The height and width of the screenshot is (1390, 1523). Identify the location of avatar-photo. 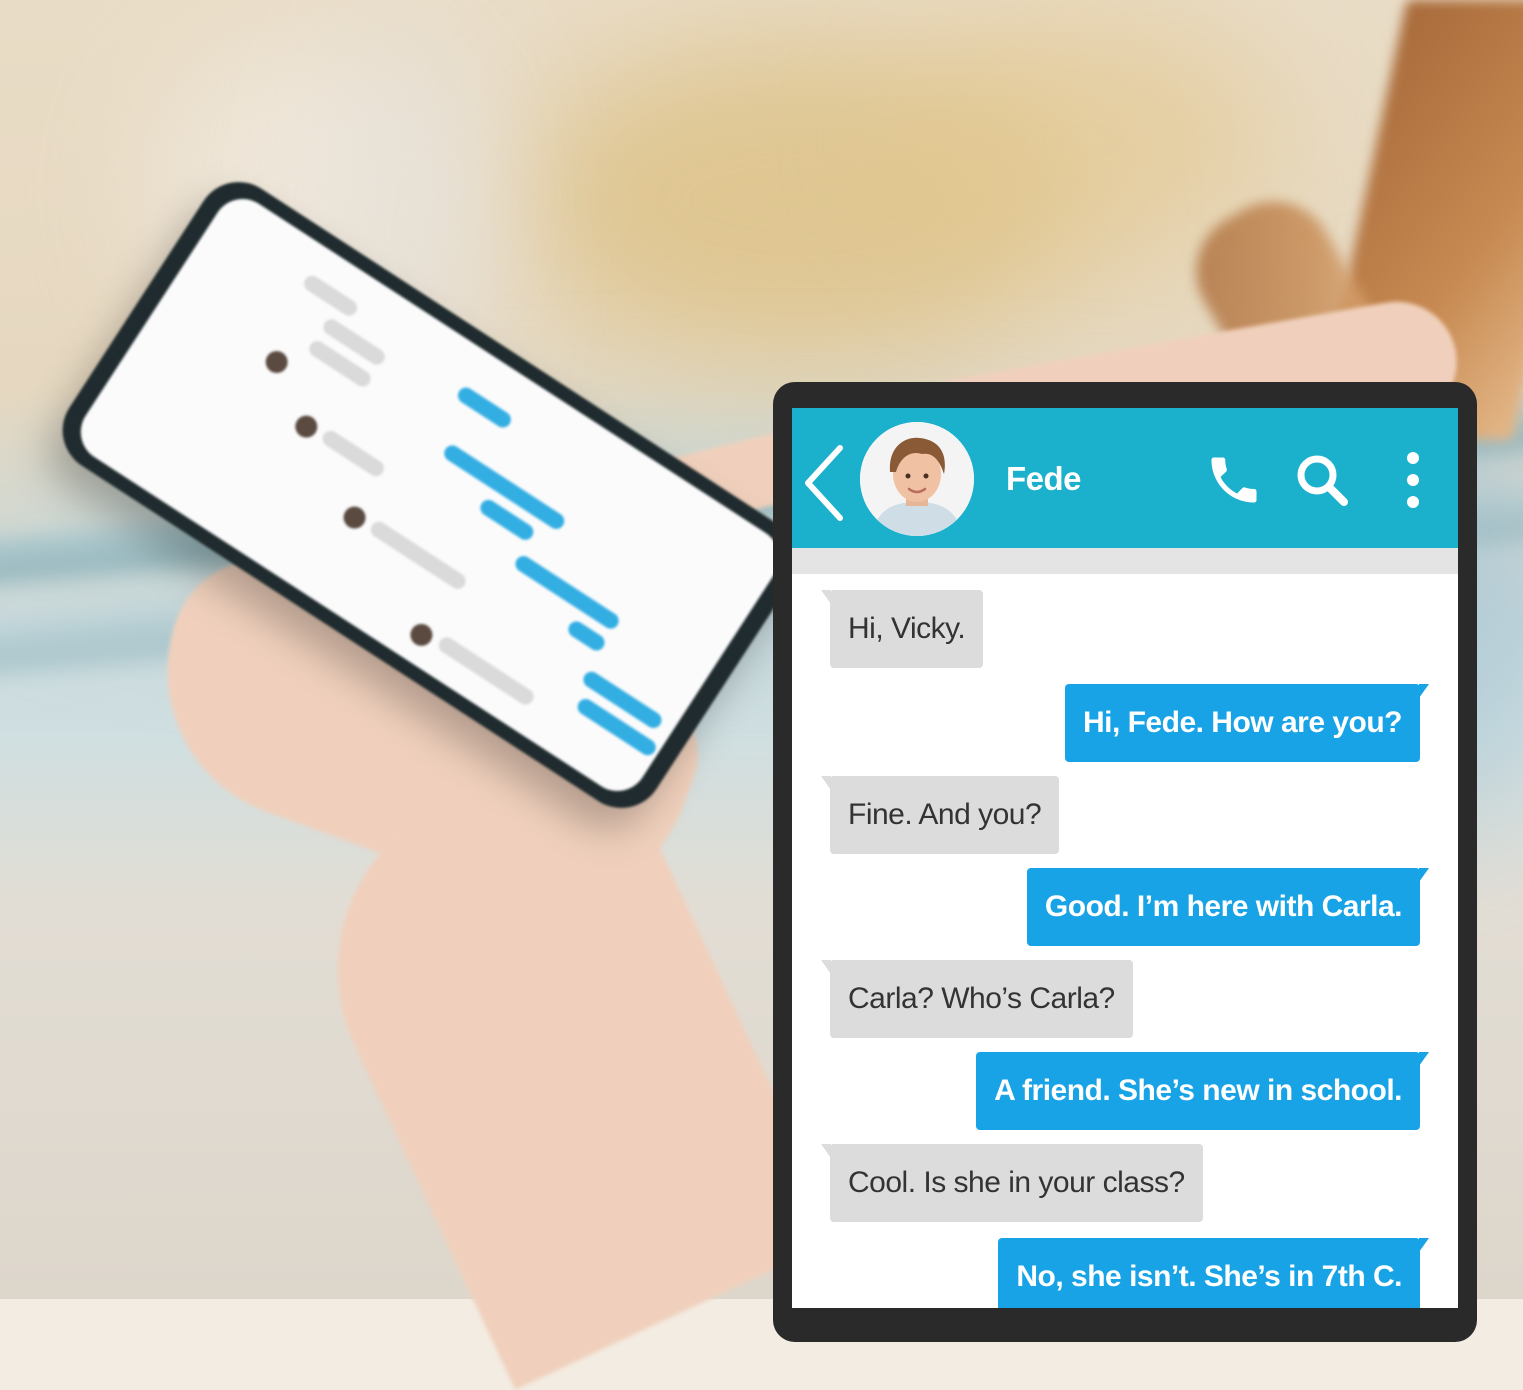
(917, 479).